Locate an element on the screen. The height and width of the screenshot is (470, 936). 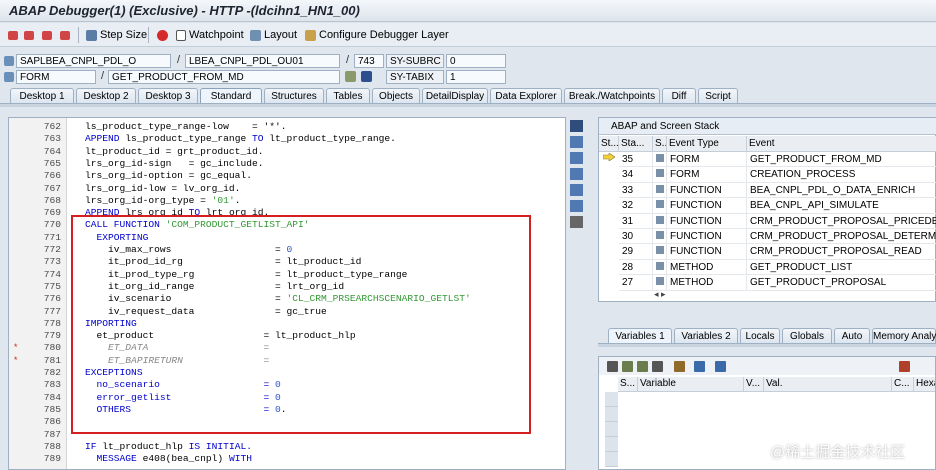
watchpoint-label: Watchpoint is located at coordinates (216, 35).